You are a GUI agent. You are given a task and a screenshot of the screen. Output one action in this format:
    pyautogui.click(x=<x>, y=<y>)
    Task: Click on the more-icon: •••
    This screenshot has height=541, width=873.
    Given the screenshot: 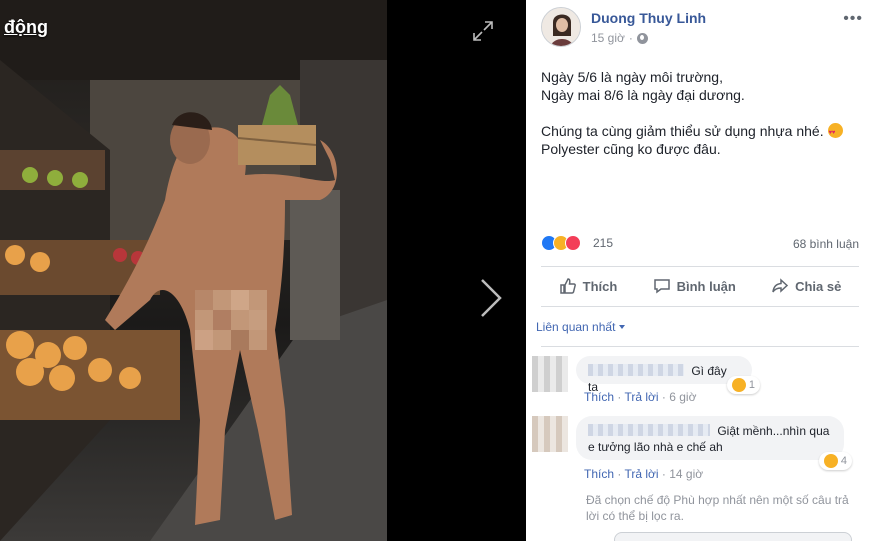 What is the action you would take?
    pyautogui.click(x=853, y=19)
    